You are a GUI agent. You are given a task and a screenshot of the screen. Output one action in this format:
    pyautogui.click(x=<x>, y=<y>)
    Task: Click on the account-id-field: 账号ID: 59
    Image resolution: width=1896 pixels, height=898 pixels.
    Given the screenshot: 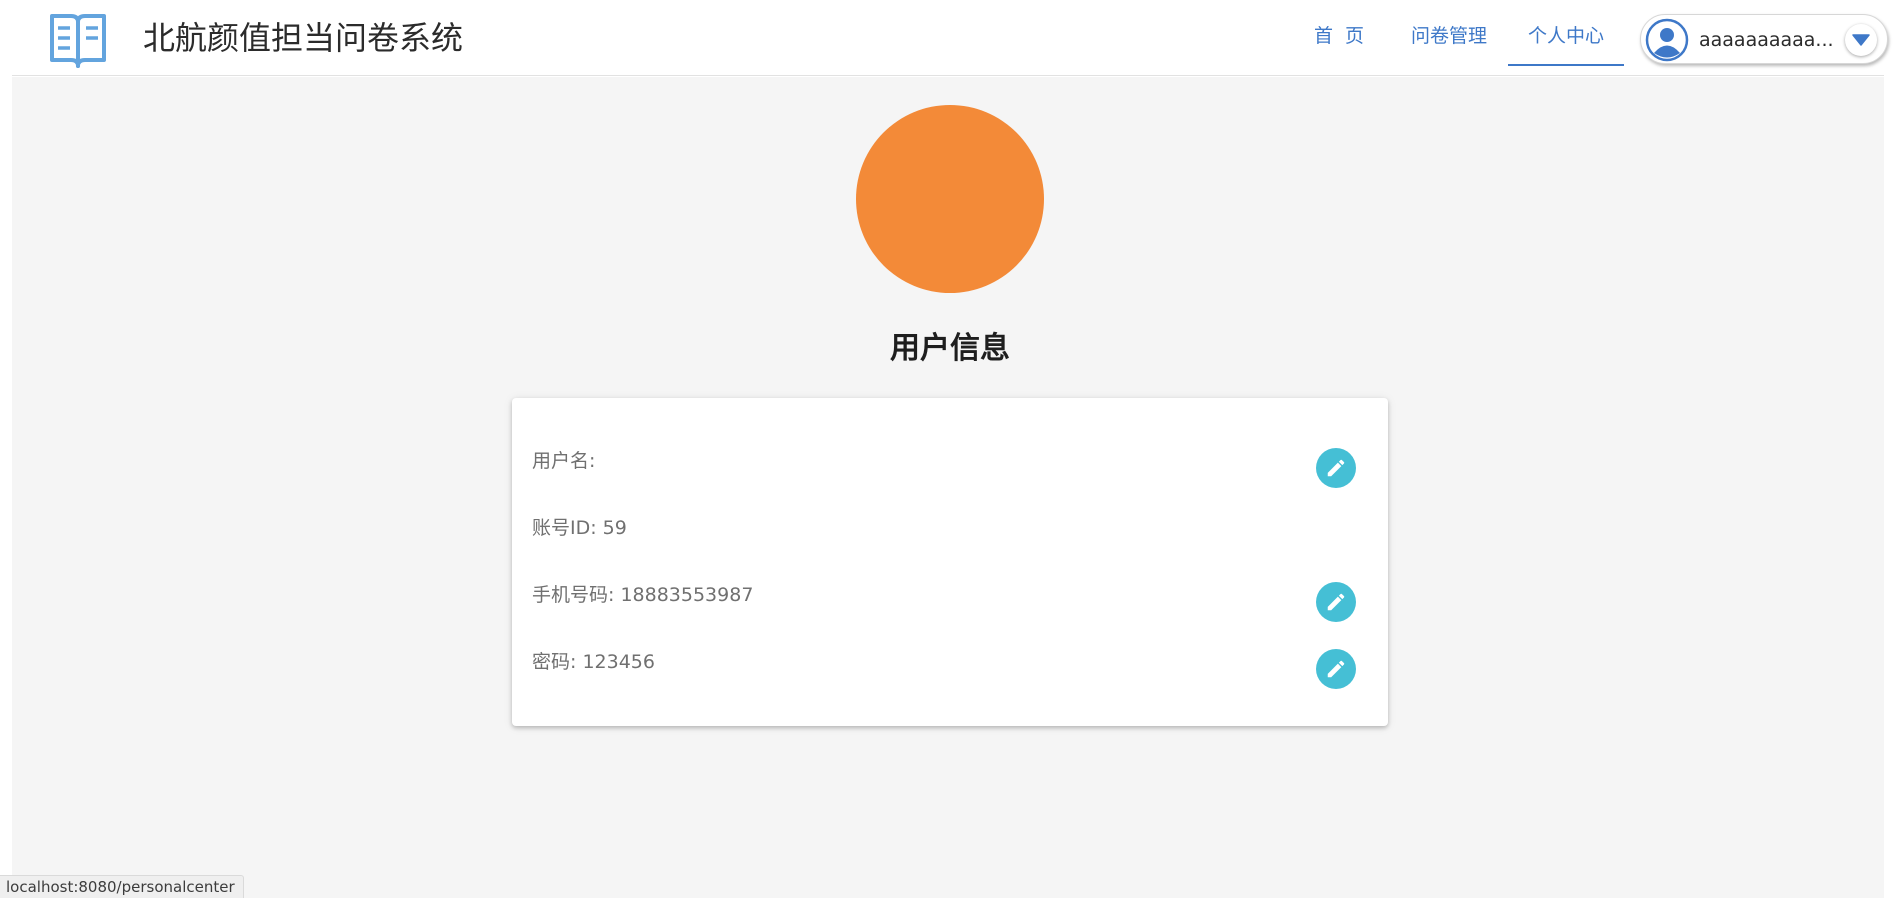 What is the action you would take?
    pyautogui.click(x=579, y=528)
    